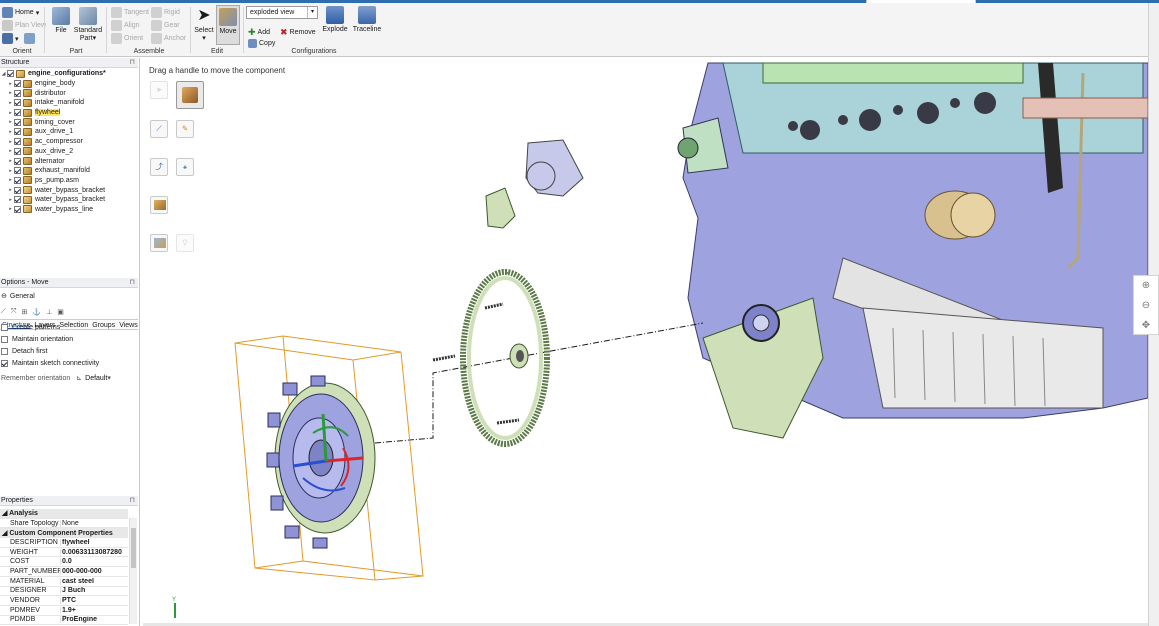 The width and height of the screenshot is (1159, 626). I want to click on plan-view-button: Plan View, so click(24, 25).